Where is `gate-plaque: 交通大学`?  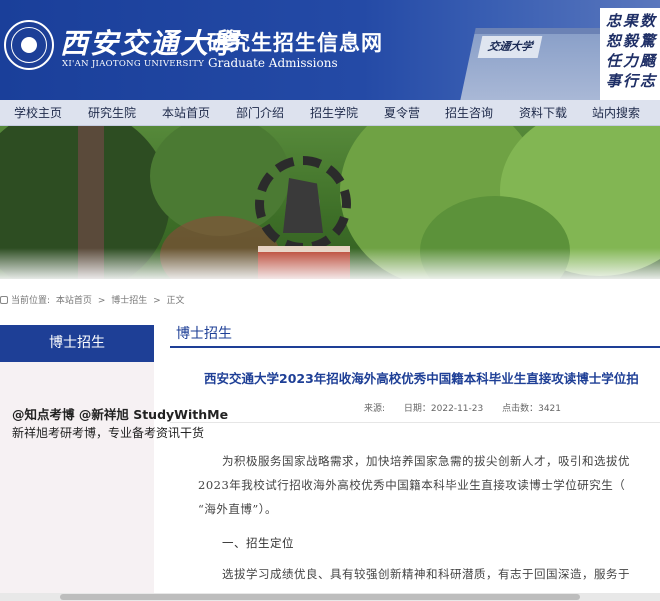
gate-plaque: 交通大学 is located at coordinates (510, 47).